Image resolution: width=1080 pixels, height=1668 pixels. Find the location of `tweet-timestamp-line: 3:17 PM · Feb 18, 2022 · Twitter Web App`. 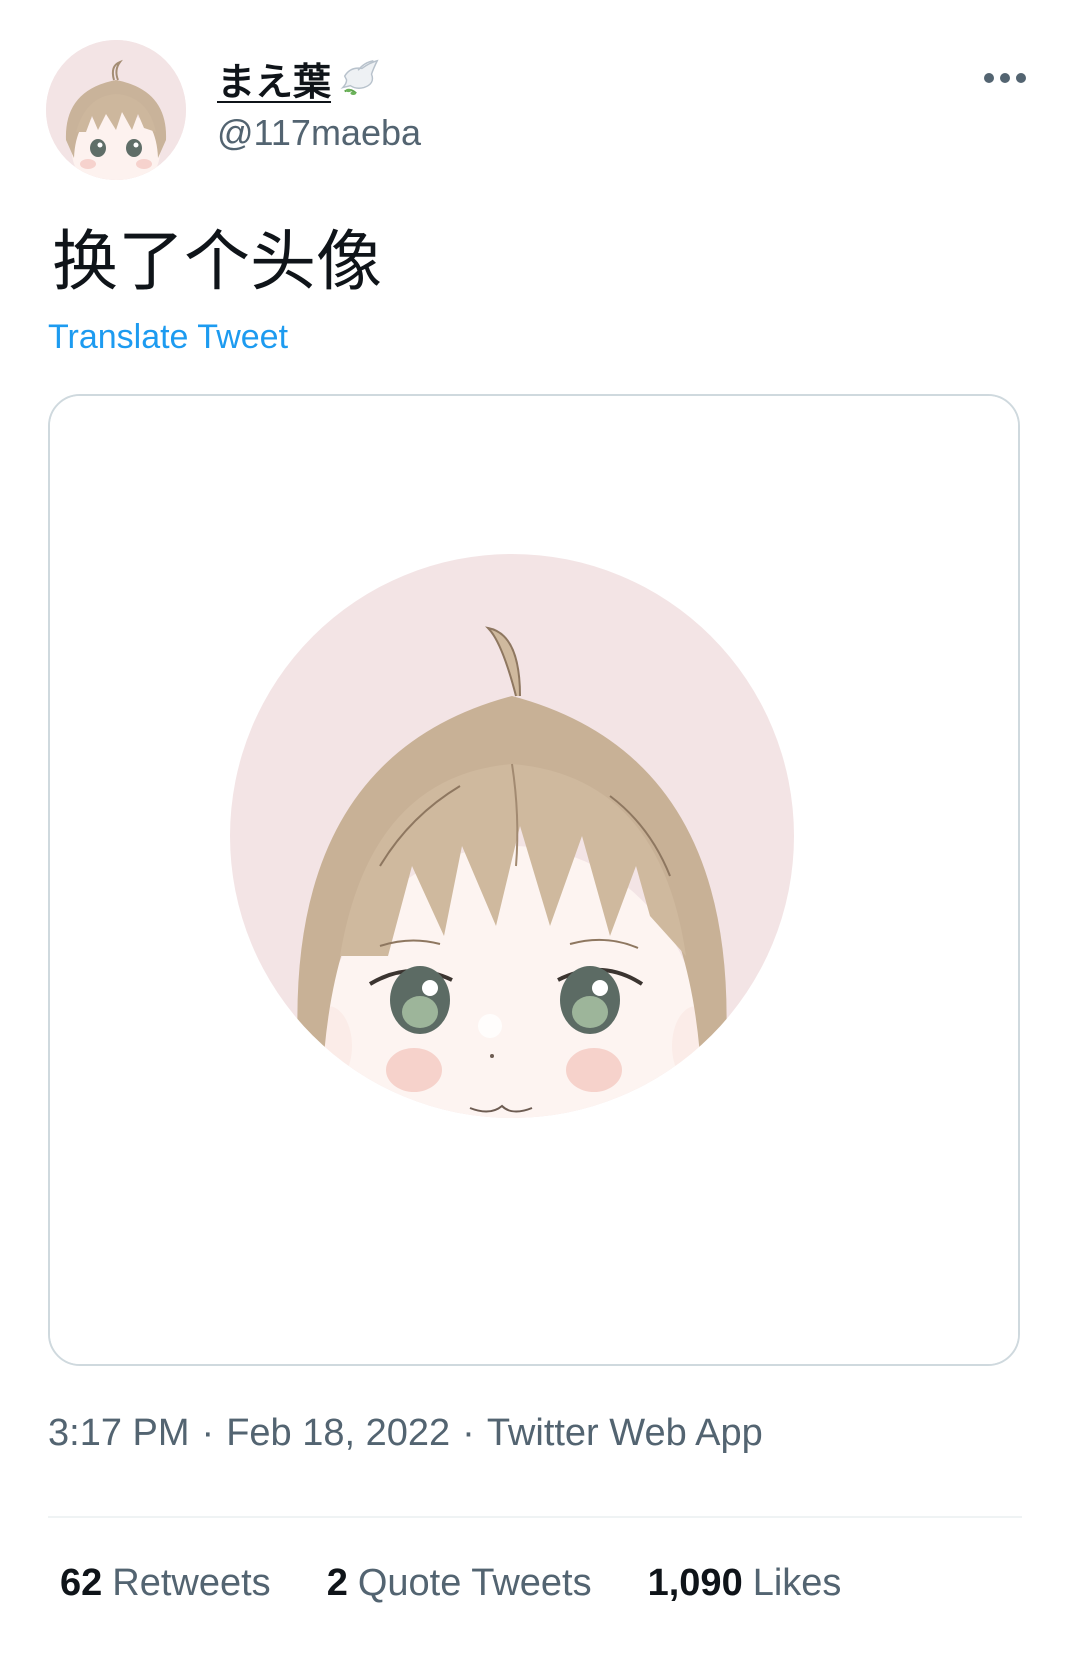

tweet-timestamp-line: 3:17 PM · Feb 18, 2022 · Twitter Web App is located at coordinates (405, 1433).